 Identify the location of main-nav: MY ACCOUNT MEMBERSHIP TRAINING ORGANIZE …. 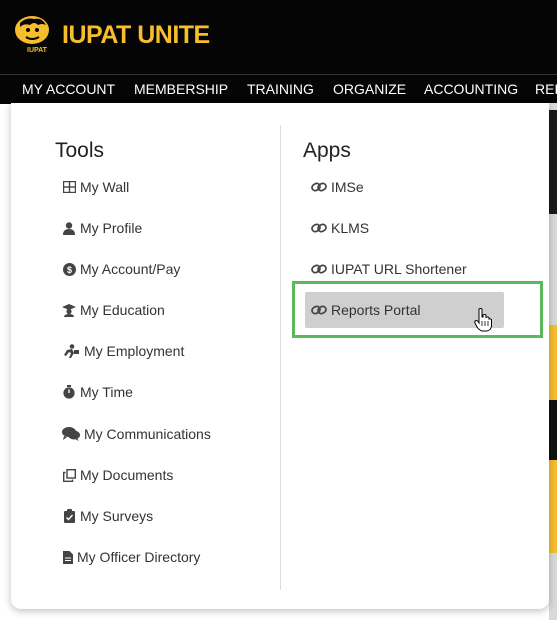
(278, 89).